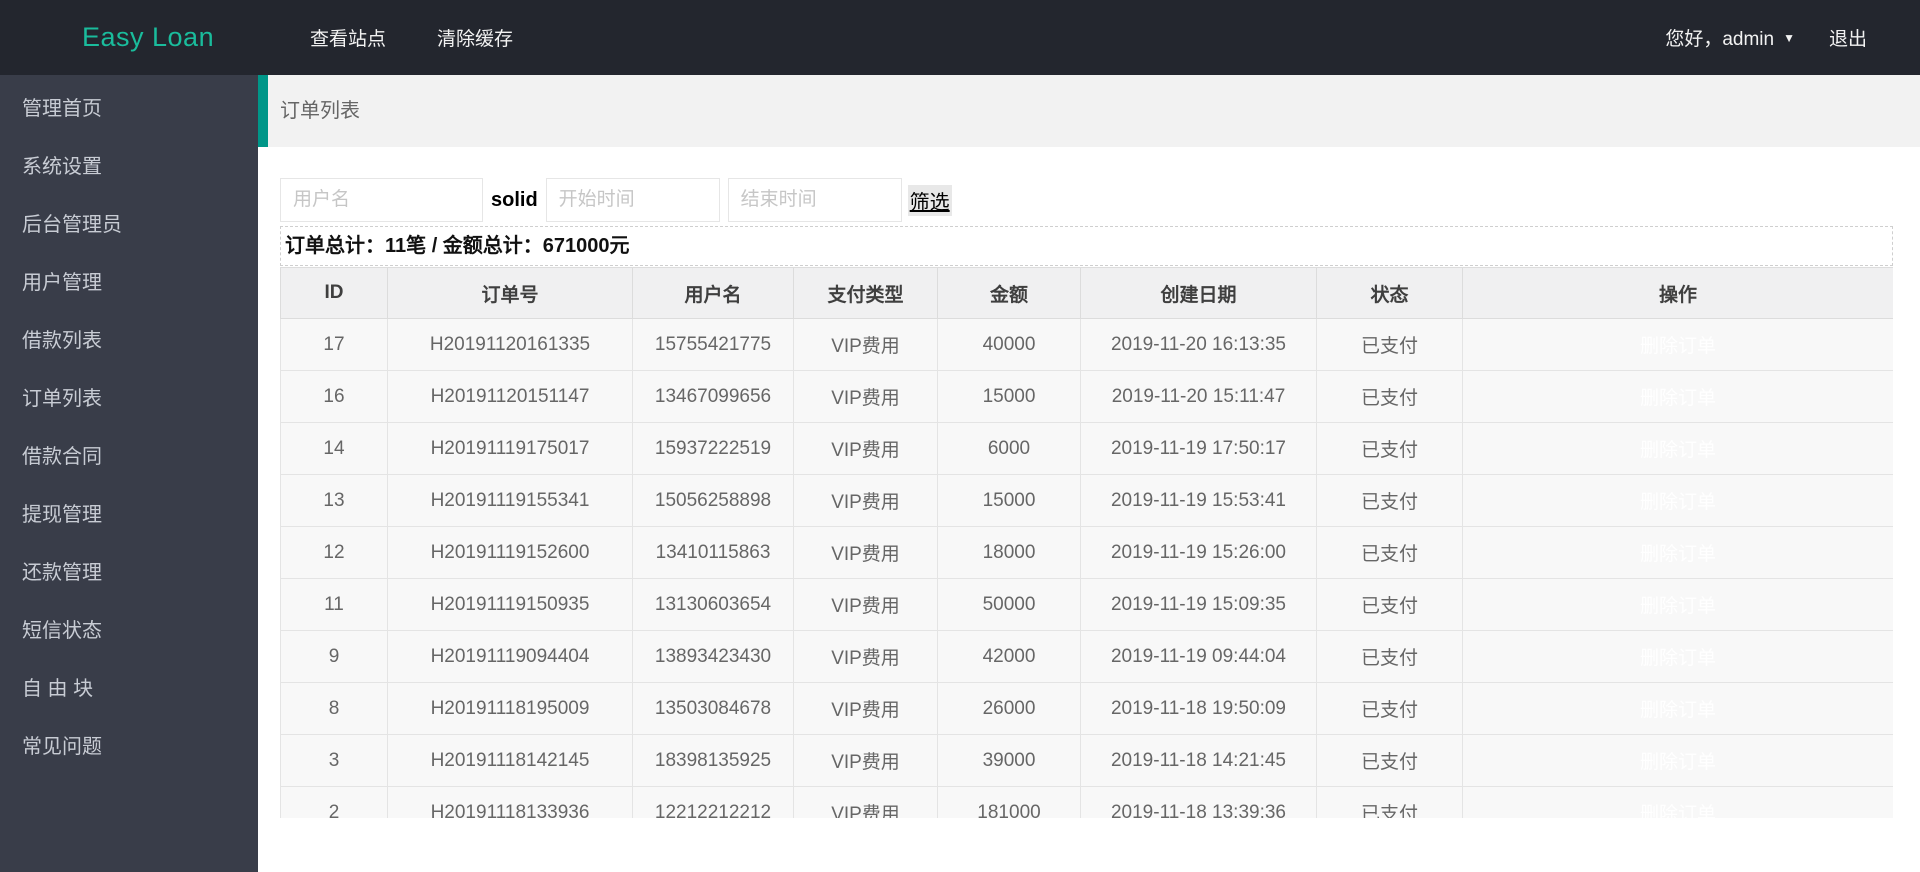 This screenshot has width=1920, height=872. I want to click on table-cell: 17, so click(334, 344).